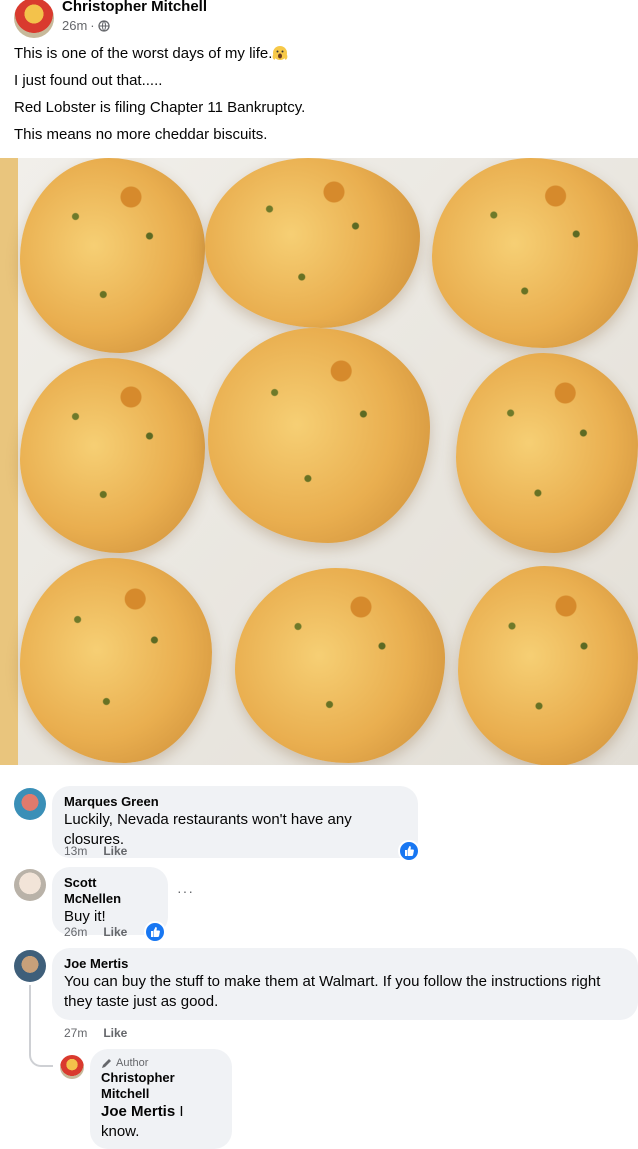 The width and height of the screenshot is (638, 1149). Describe the element at coordinates (280, 53) in the screenshot. I see `screaming-face-icon` at that location.